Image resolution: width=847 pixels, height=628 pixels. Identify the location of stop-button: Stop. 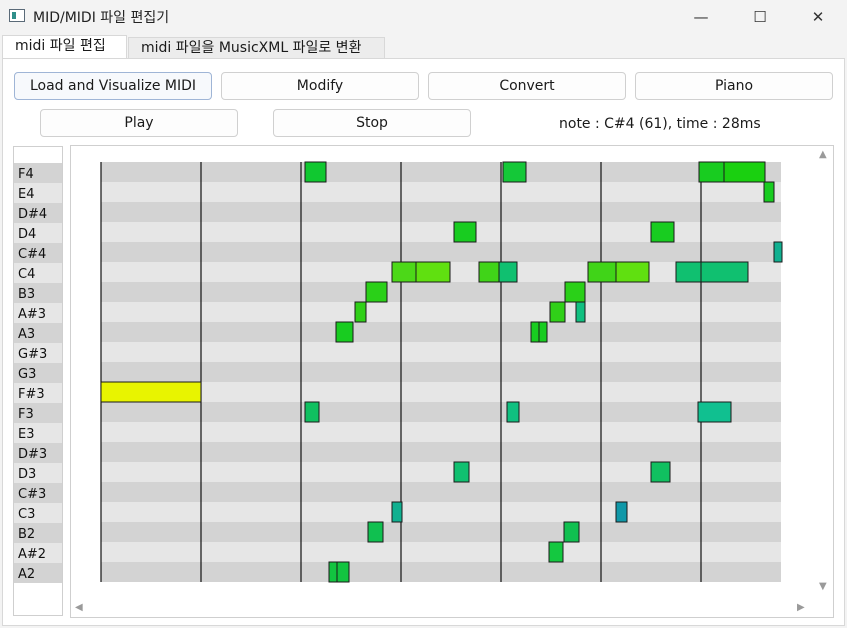
(372, 123).